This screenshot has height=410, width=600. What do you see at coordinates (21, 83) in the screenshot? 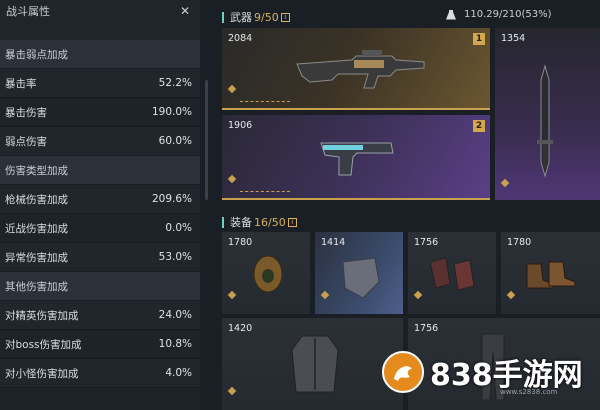
I see `stat-label: 暴击率` at bounding box center [21, 83].